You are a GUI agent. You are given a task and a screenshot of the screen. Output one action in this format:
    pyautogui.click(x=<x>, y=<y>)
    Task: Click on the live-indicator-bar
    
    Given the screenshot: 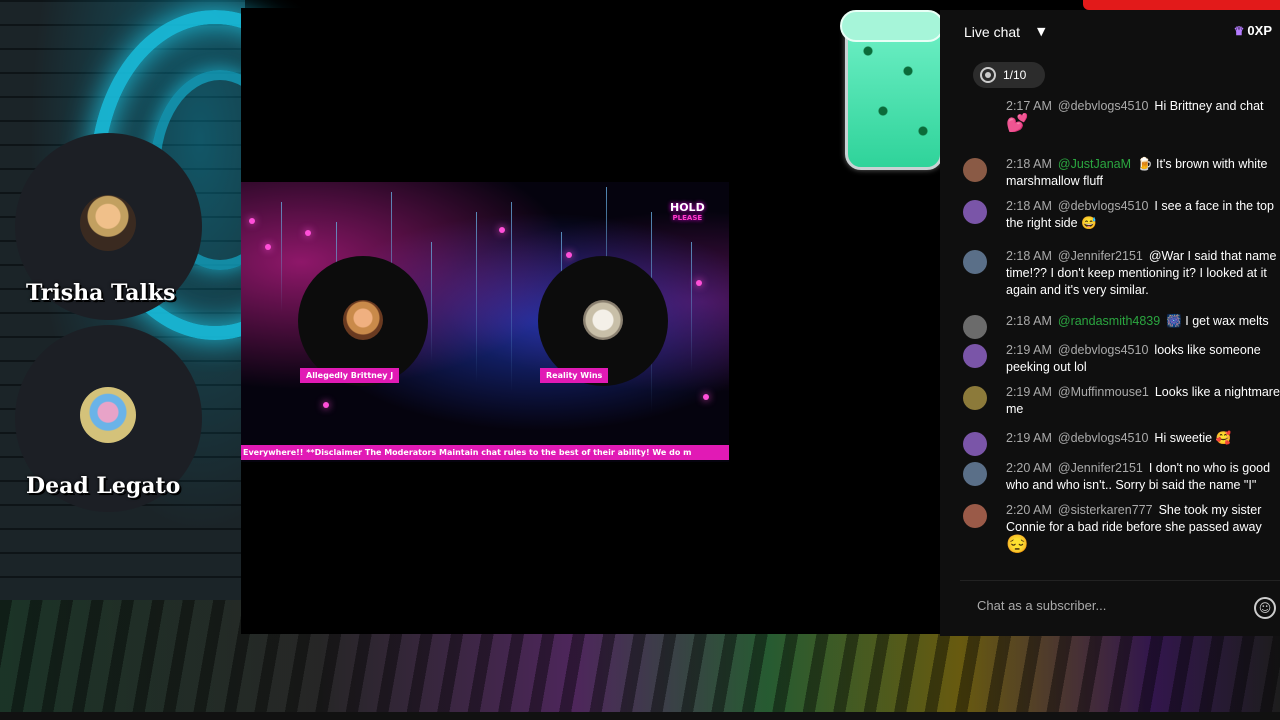 What is the action you would take?
    pyautogui.click(x=1181, y=5)
    